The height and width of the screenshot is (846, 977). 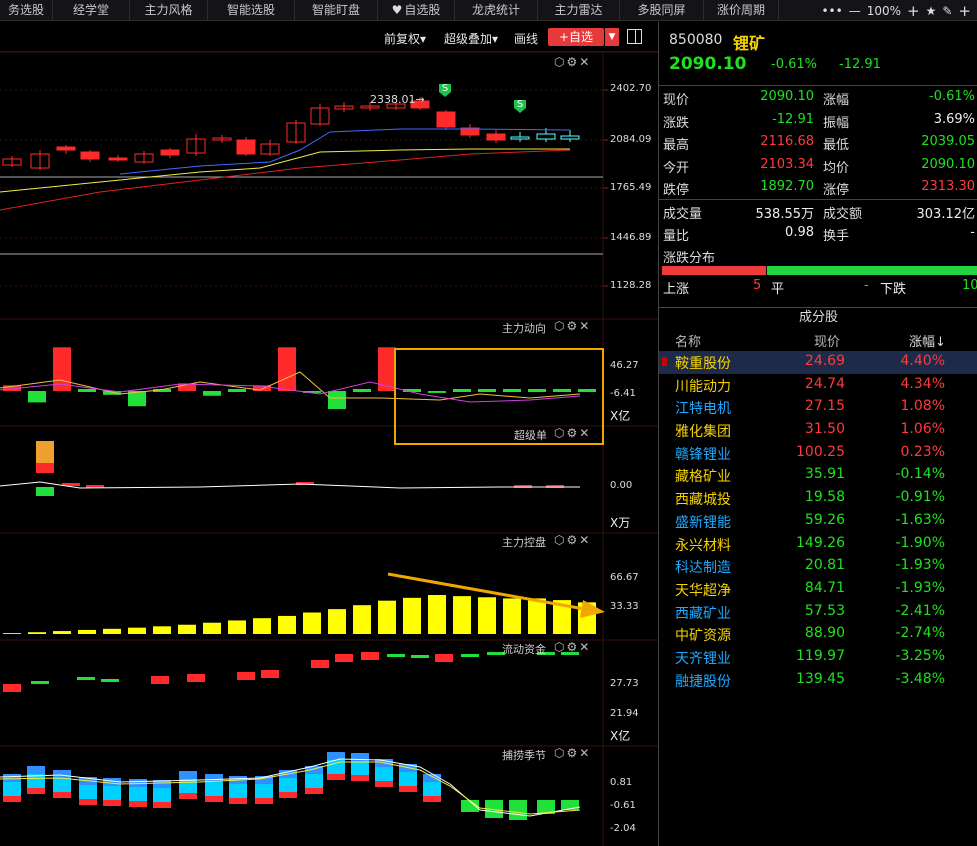 I want to click on quote-row: 最高 2116.68 最低 2039.05, so click(x=818, y=142).